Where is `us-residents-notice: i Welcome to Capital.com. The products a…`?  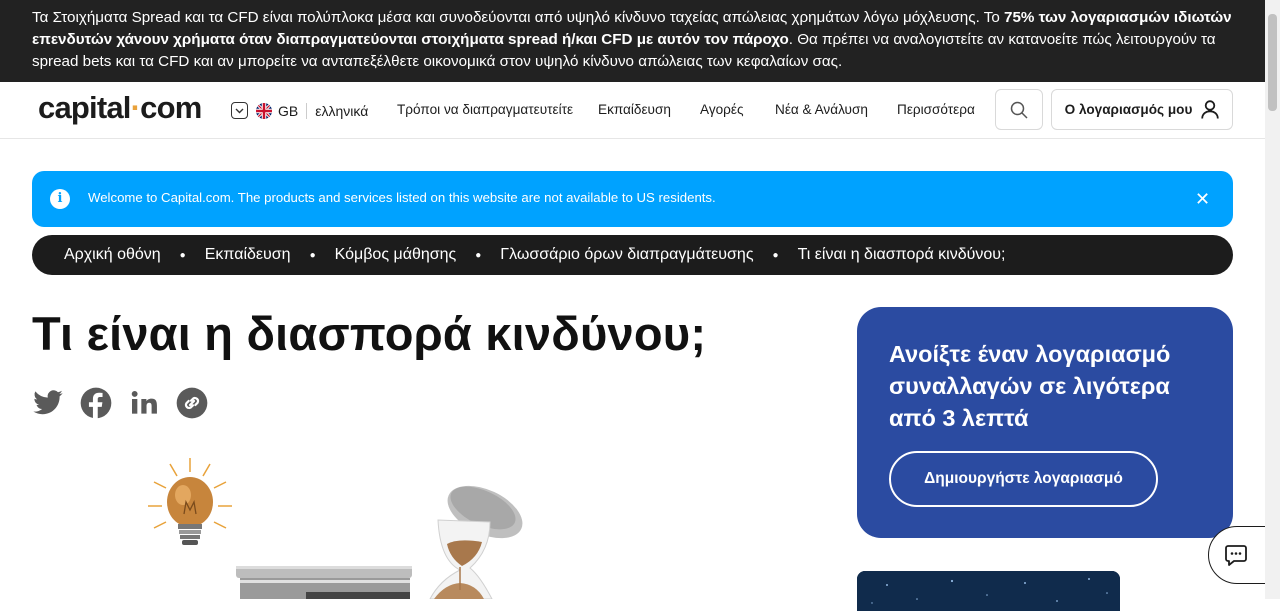 us-residents-notice: i Welcome to Capital.com. The products a… is located at coordinates (632, 199).